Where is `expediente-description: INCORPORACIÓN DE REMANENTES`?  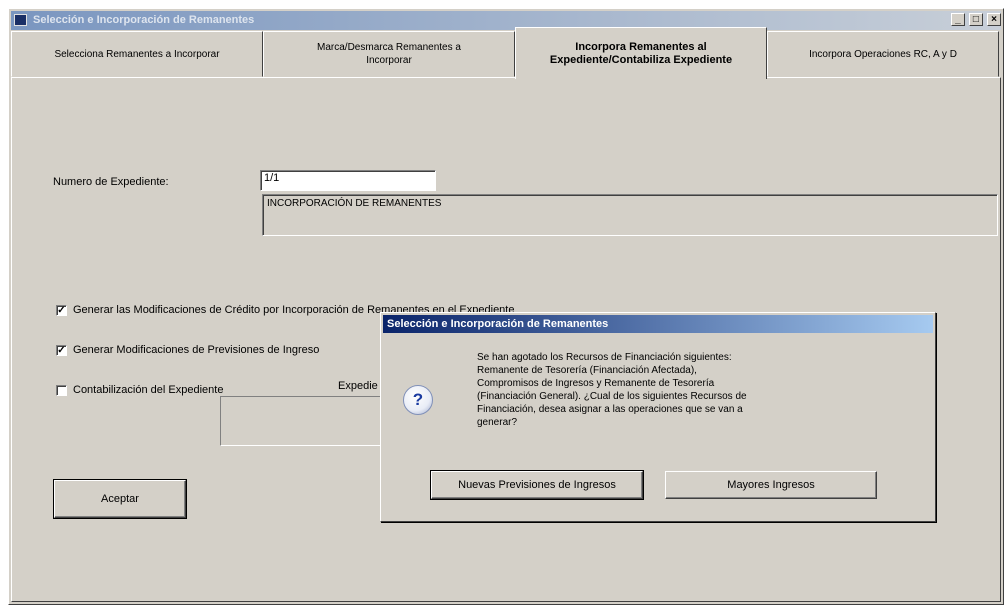
expediente-description: INCORPORACIÓN DE REMANENTES is located at coordinates (630, 215).